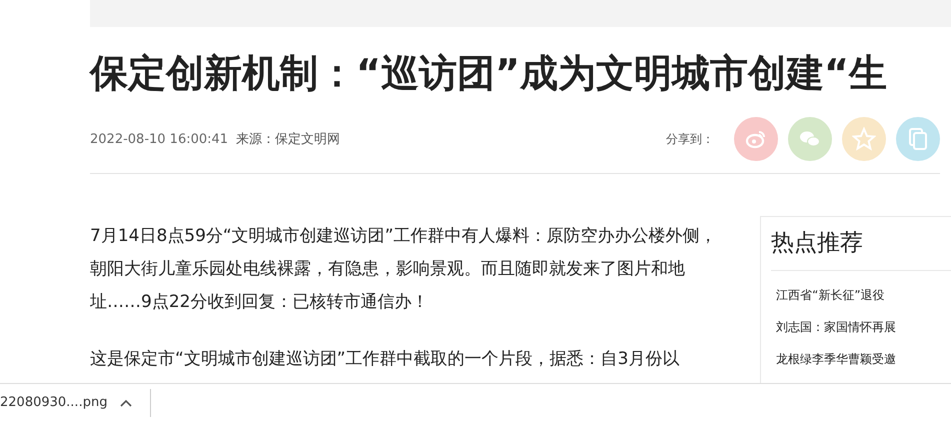  Describe the element at coordinates (489, 73) in the screenshot. I see `article-title: 保定创新机制：“巡访团”成为文明城市创建“生` at that location.